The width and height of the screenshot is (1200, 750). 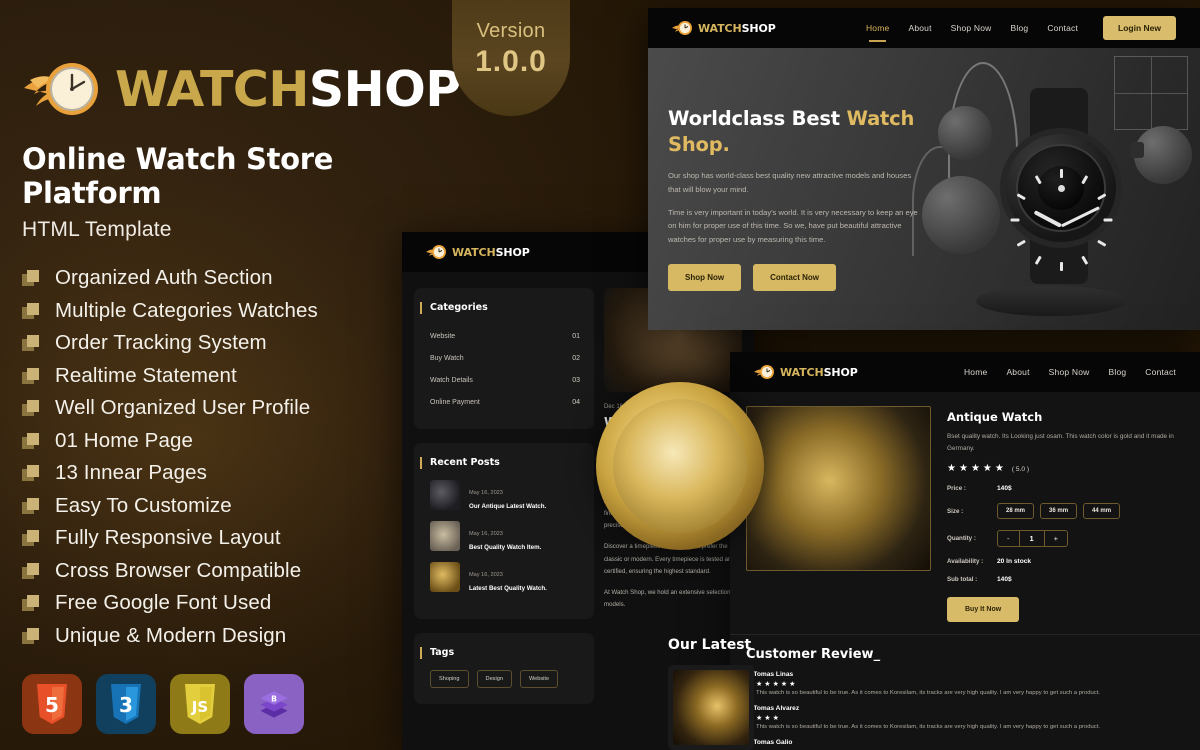 What do you see at coordinates (880, 118) in the screenshot?
I see `hero-title-gold1: Watch` at bounding box center [880, 118].